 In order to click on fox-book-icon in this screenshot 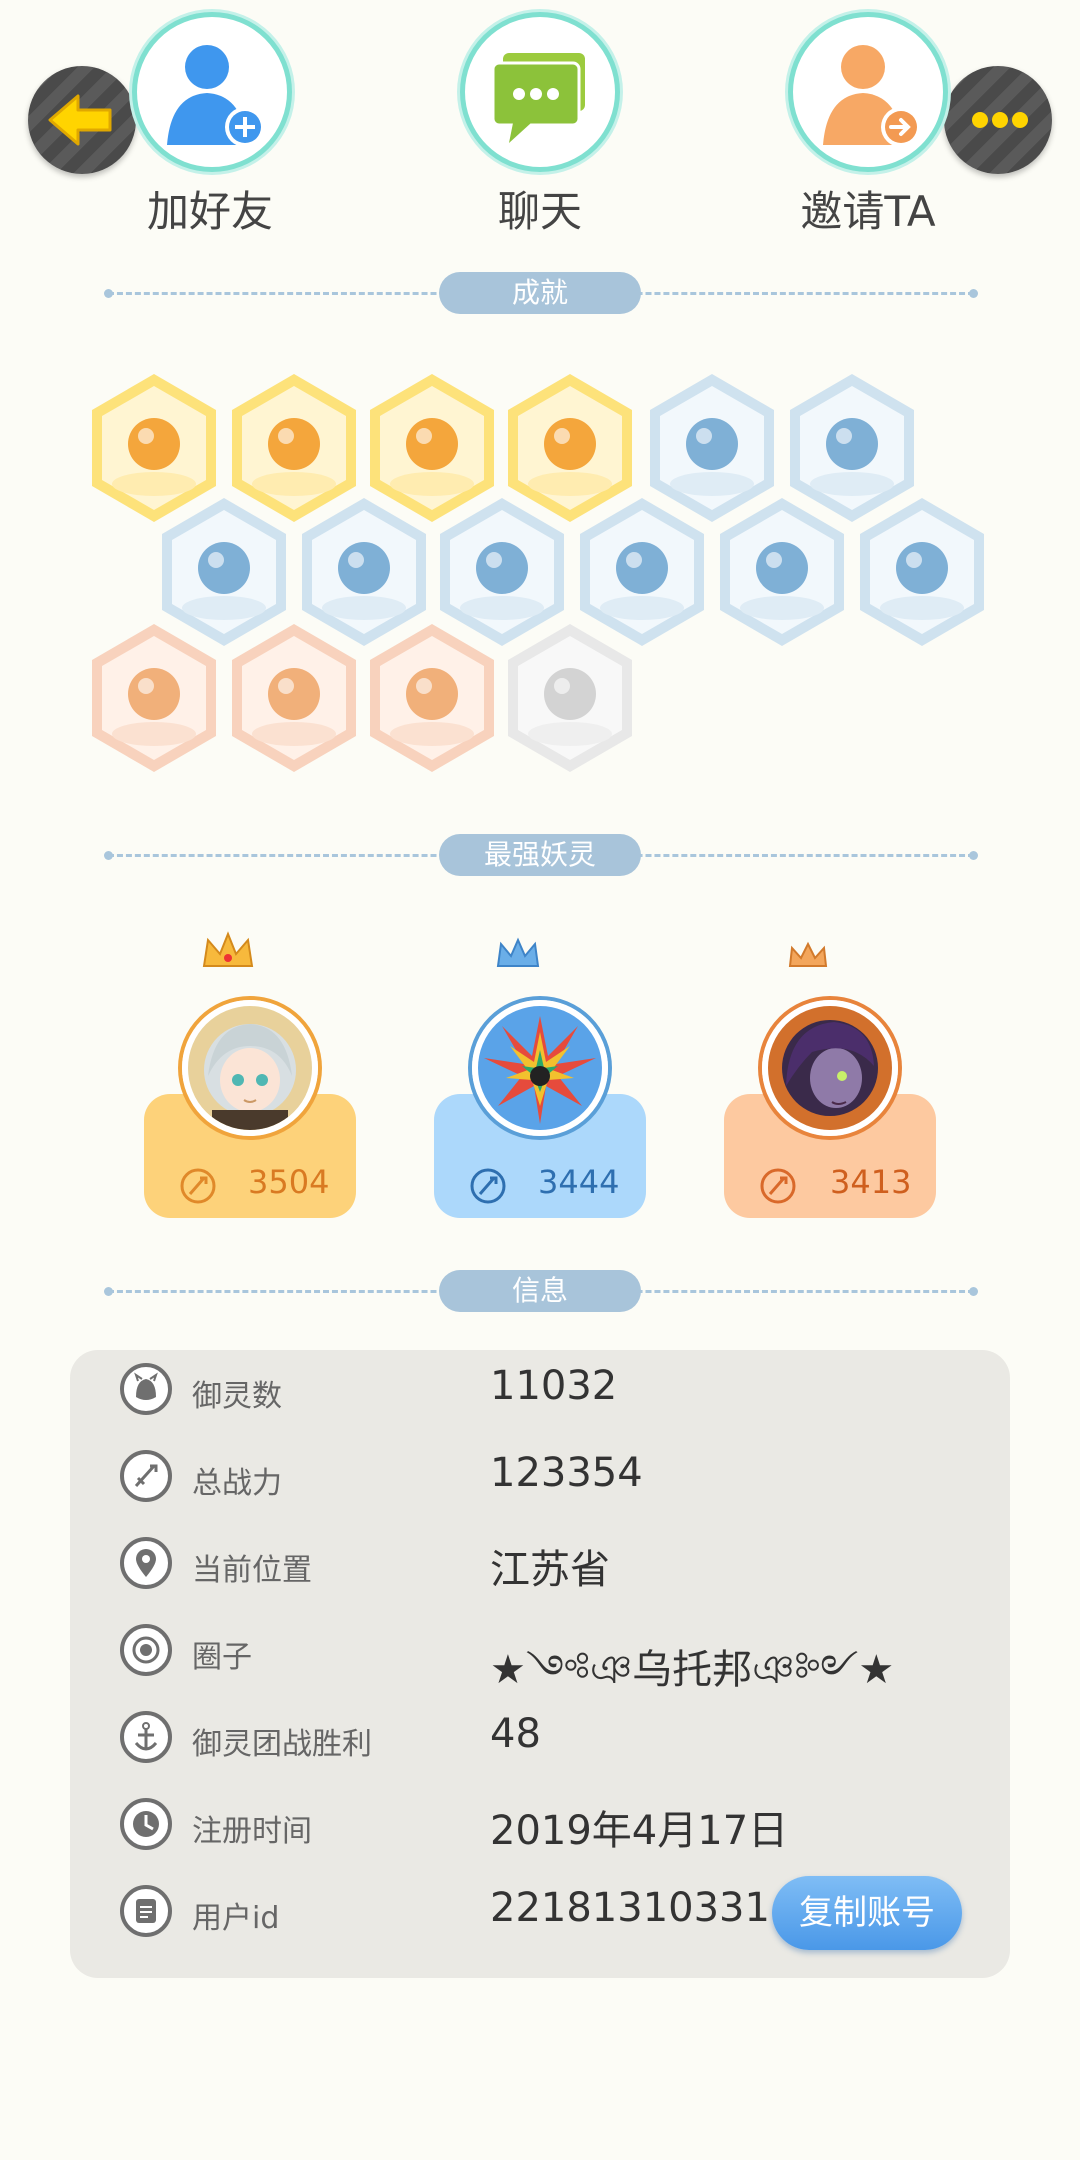, I will do `click(922, 572)`.